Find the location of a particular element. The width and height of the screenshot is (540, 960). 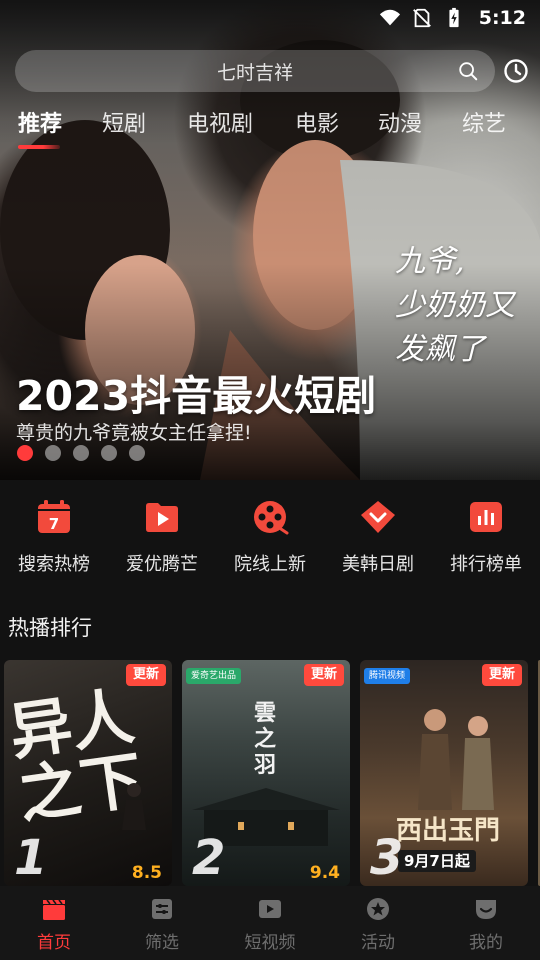

shortcut-label: 美韩日剧 is located at coordinates (378, 564).